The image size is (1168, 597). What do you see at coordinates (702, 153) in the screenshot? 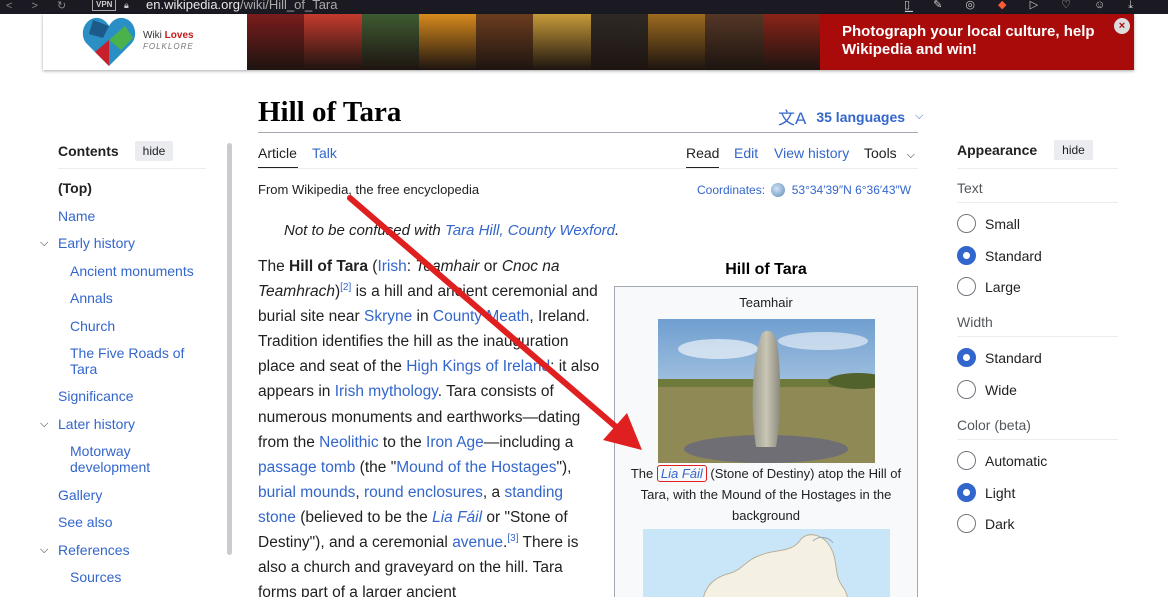
I see `tab-read: Read` at bounding box center [702, 153].